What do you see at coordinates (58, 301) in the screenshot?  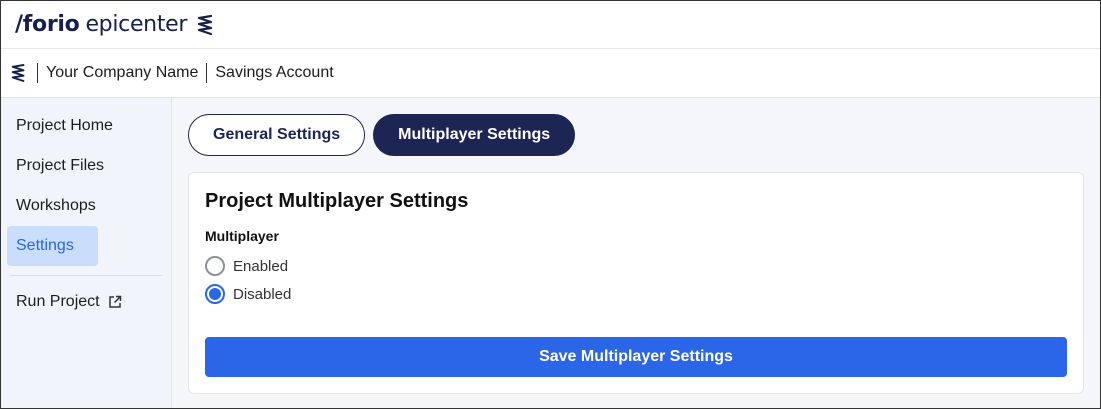 I see `sidebar-item-label: Run Project` at bounding box center [58, 301].